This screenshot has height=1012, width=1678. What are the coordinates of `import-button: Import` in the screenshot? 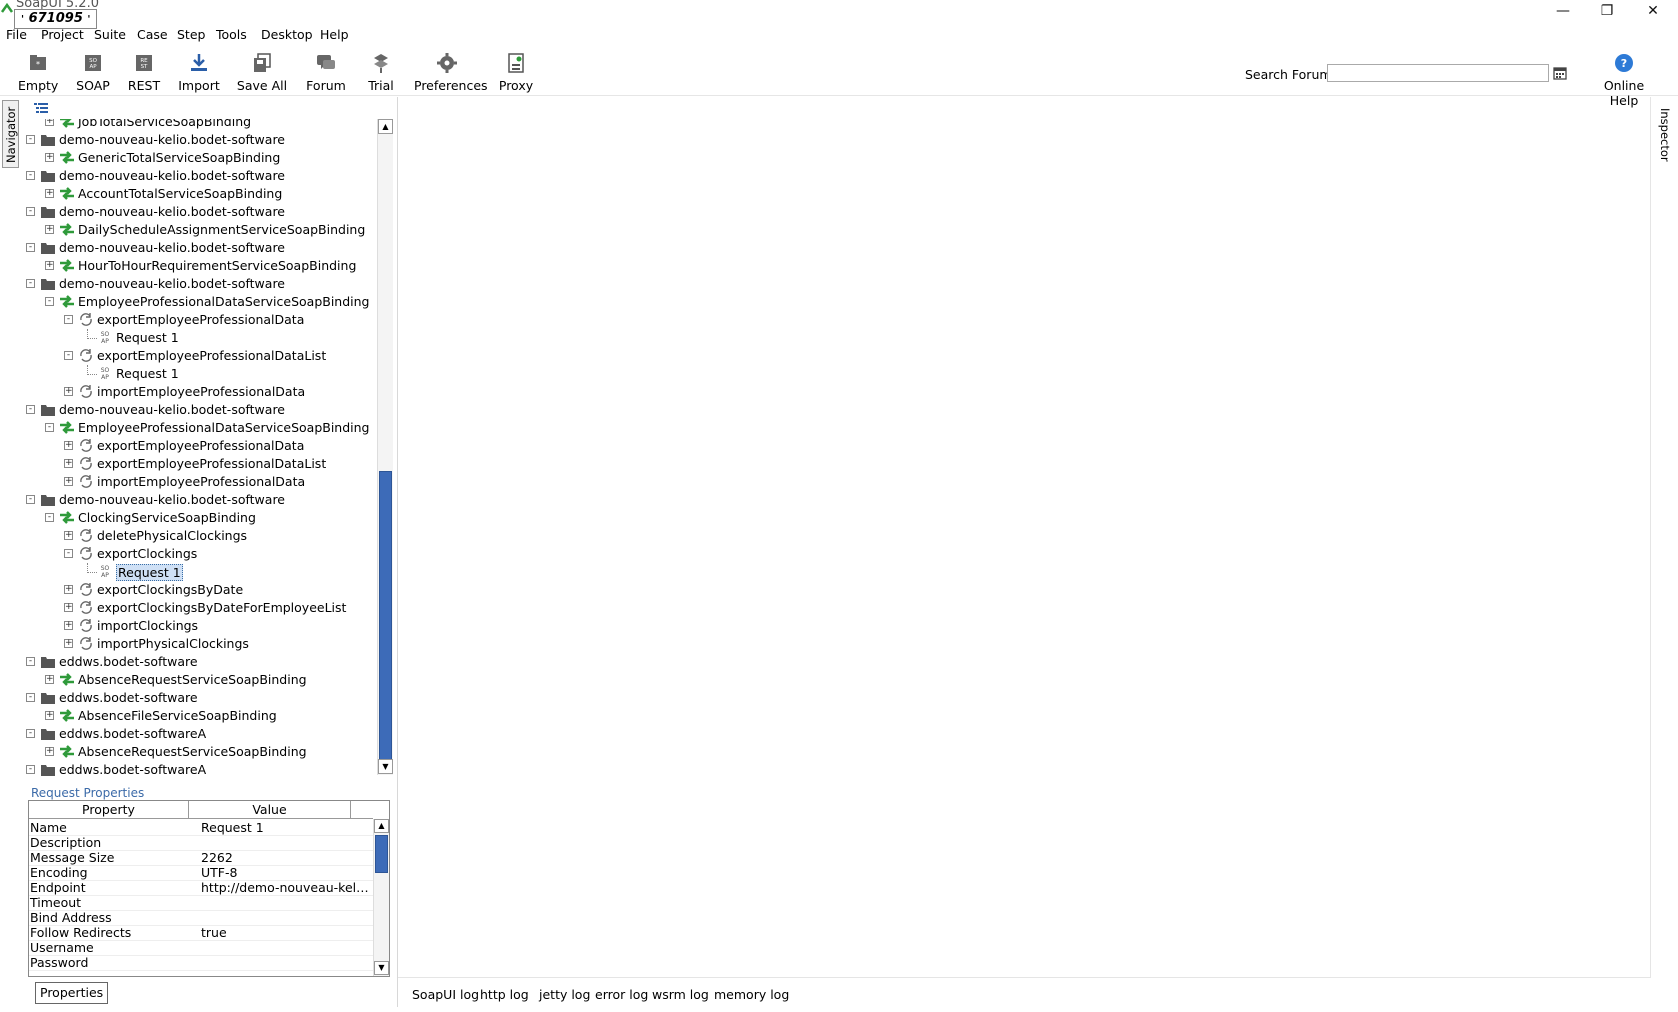 It's located at (199, 72).